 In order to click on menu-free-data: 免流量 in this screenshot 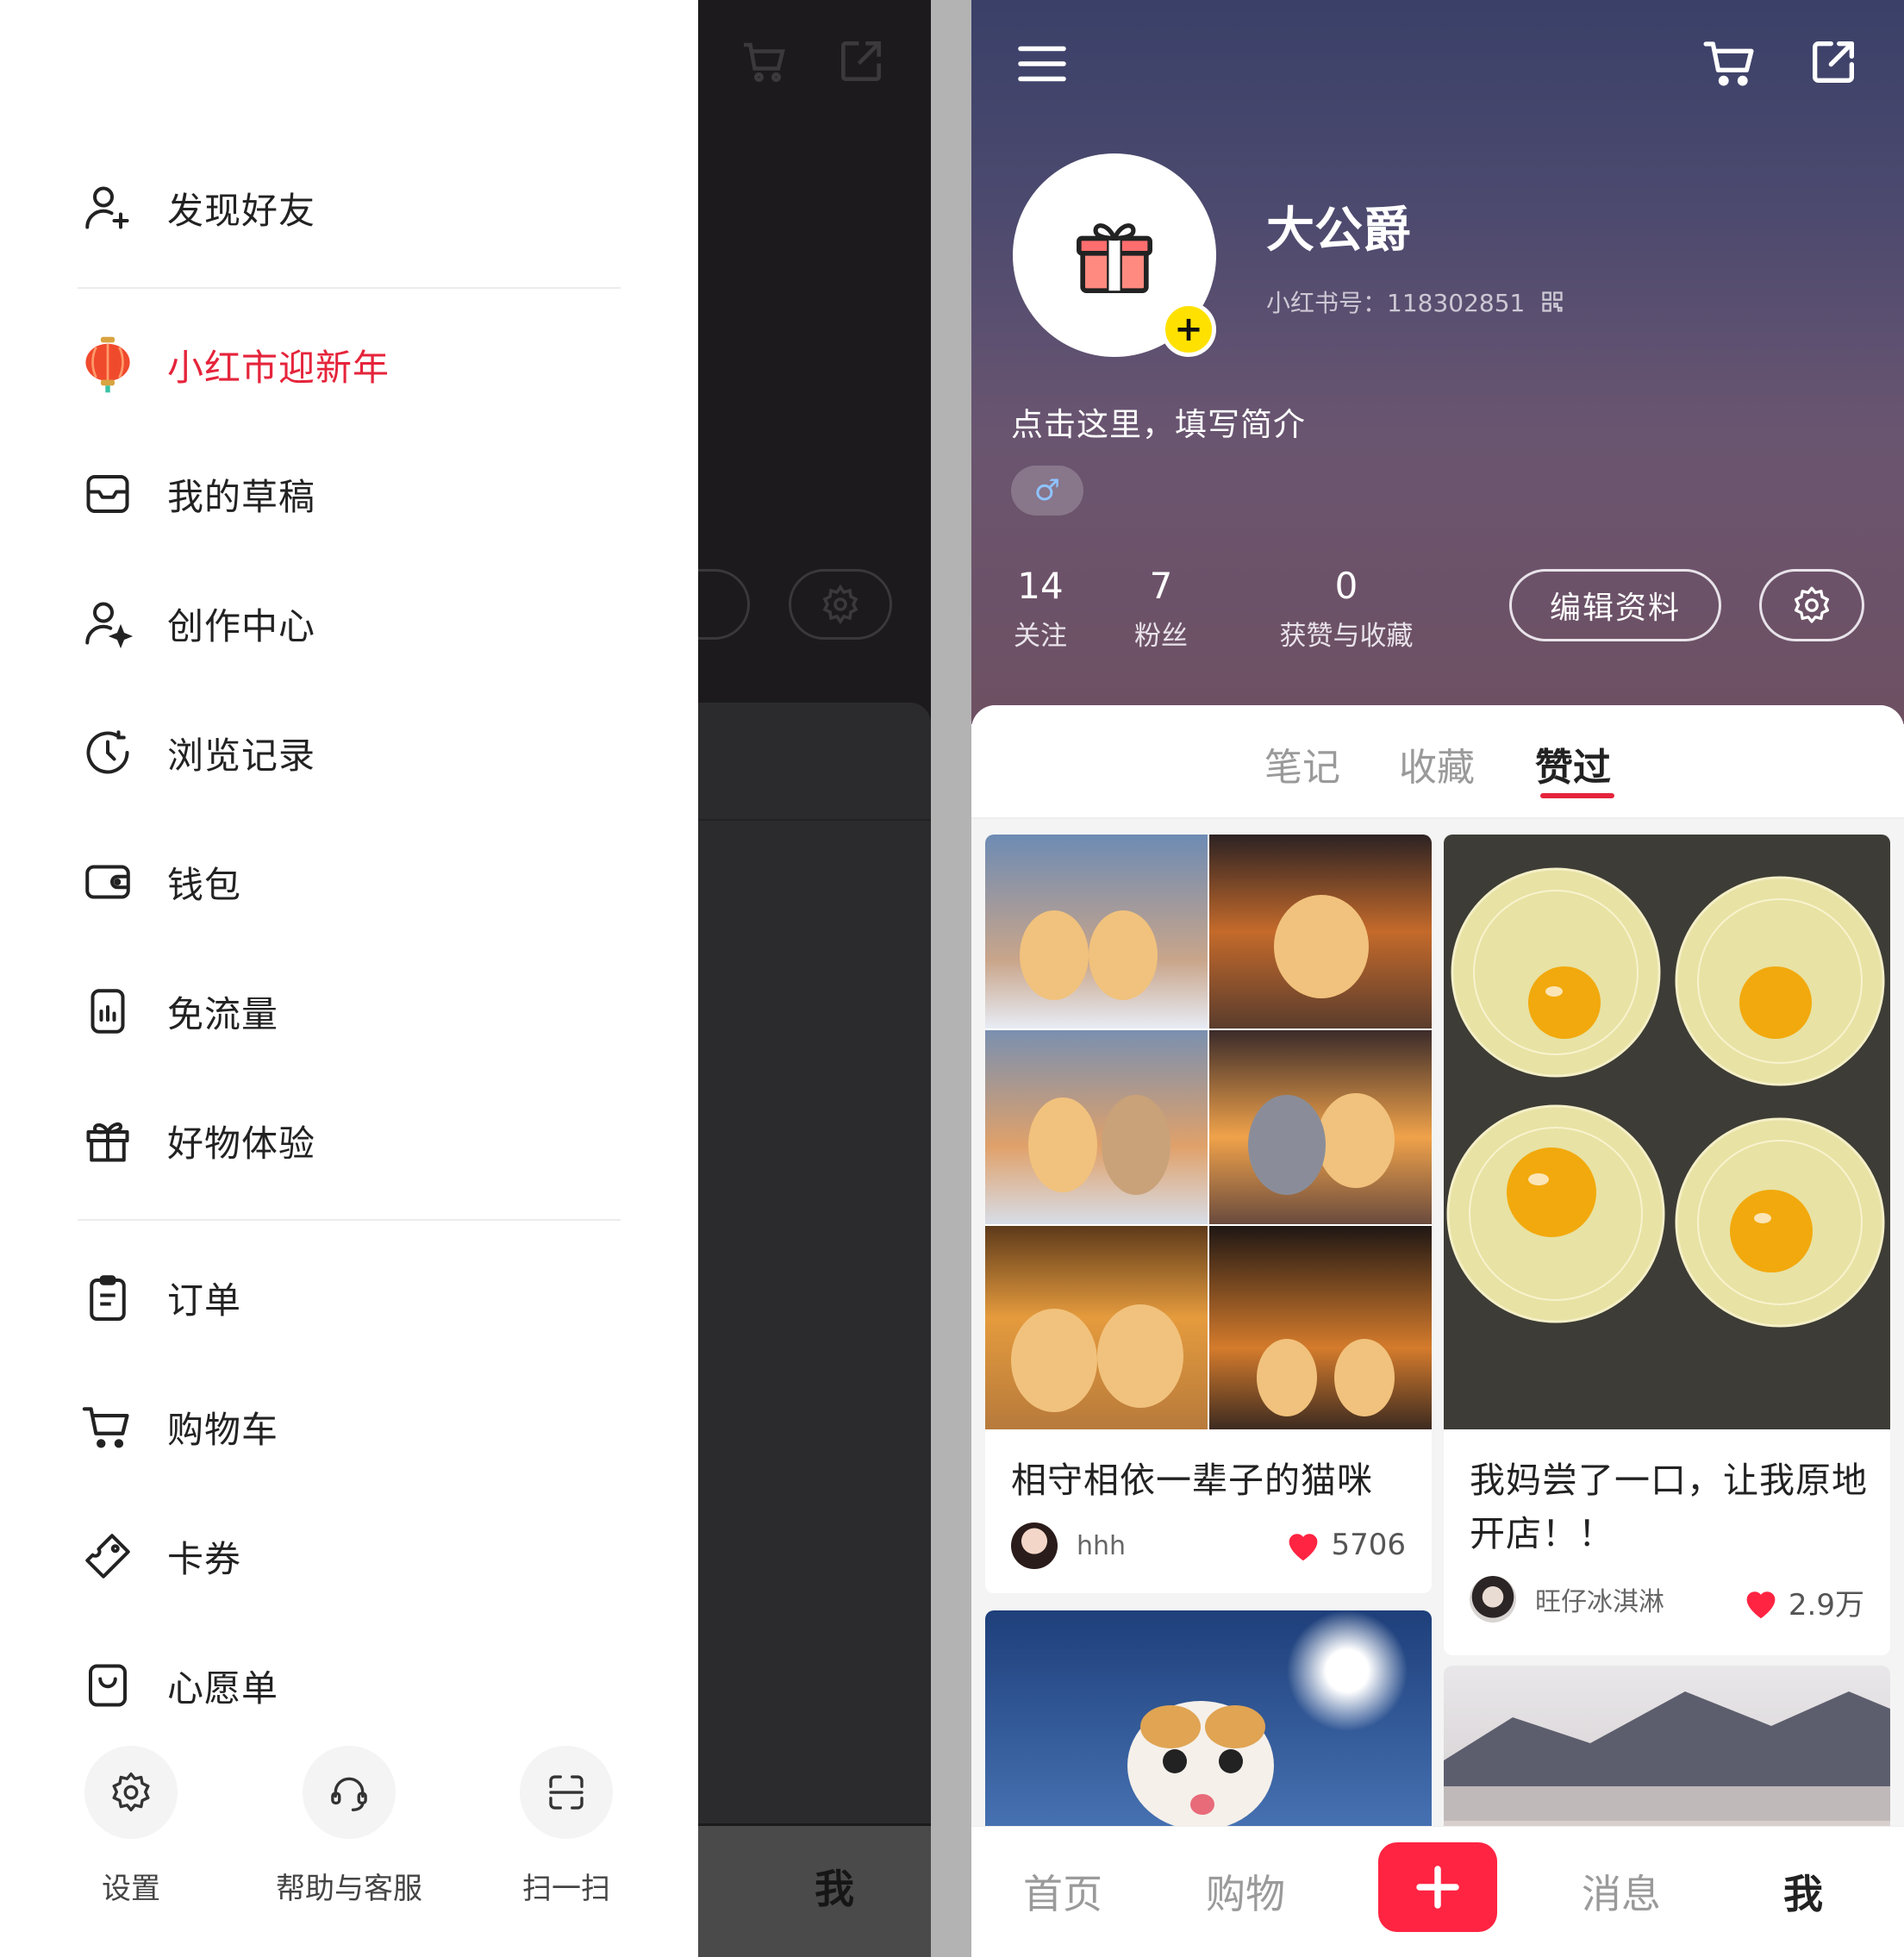, I will do `click(179, 1011)`.